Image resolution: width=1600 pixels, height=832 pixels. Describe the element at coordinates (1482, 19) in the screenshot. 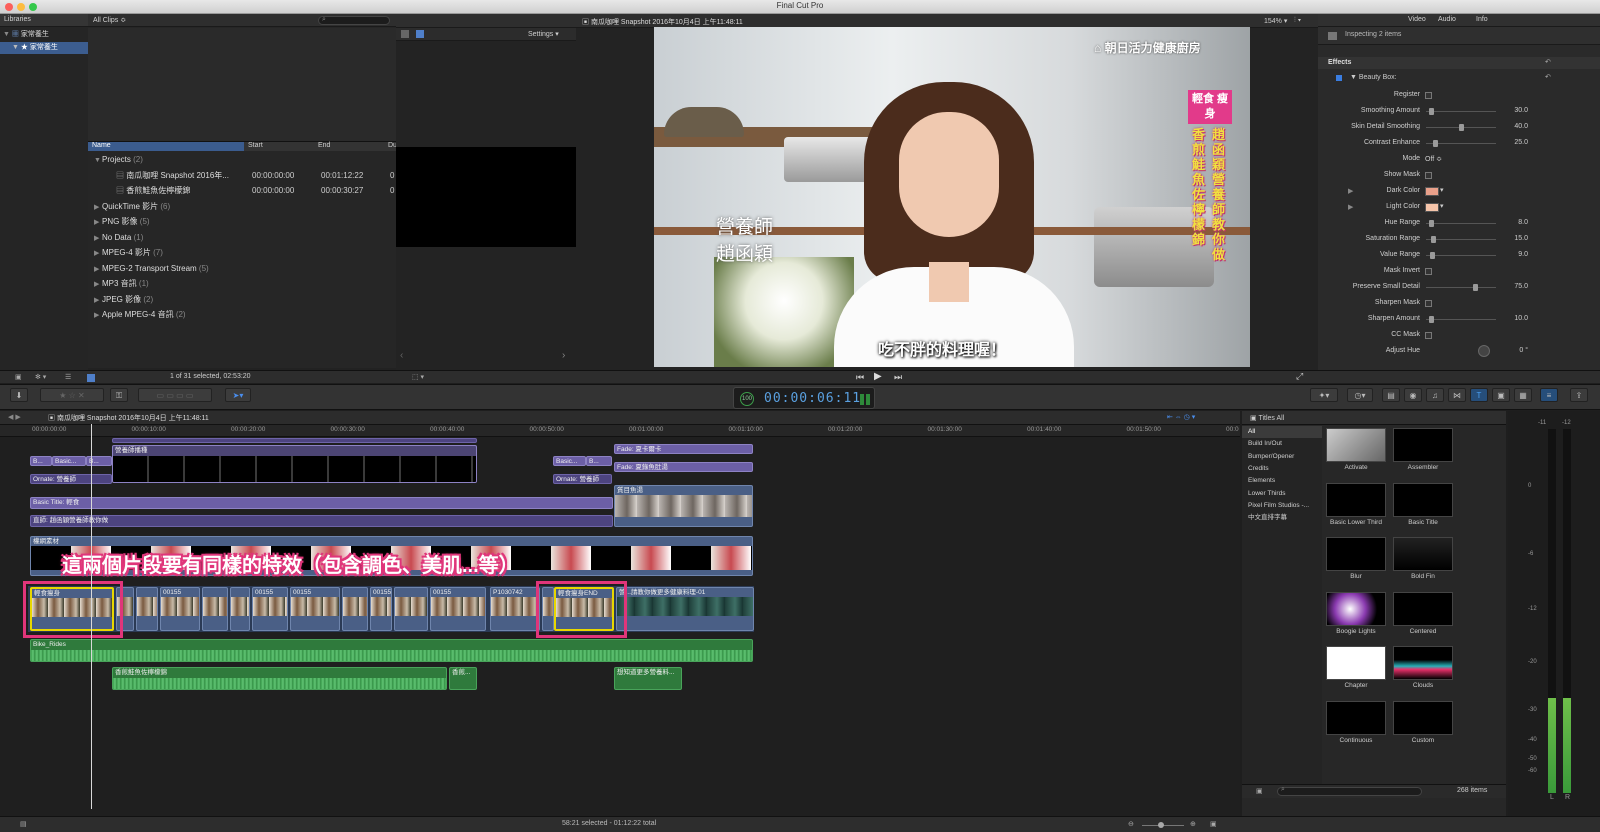

I see `tab-info: Info` at that location.